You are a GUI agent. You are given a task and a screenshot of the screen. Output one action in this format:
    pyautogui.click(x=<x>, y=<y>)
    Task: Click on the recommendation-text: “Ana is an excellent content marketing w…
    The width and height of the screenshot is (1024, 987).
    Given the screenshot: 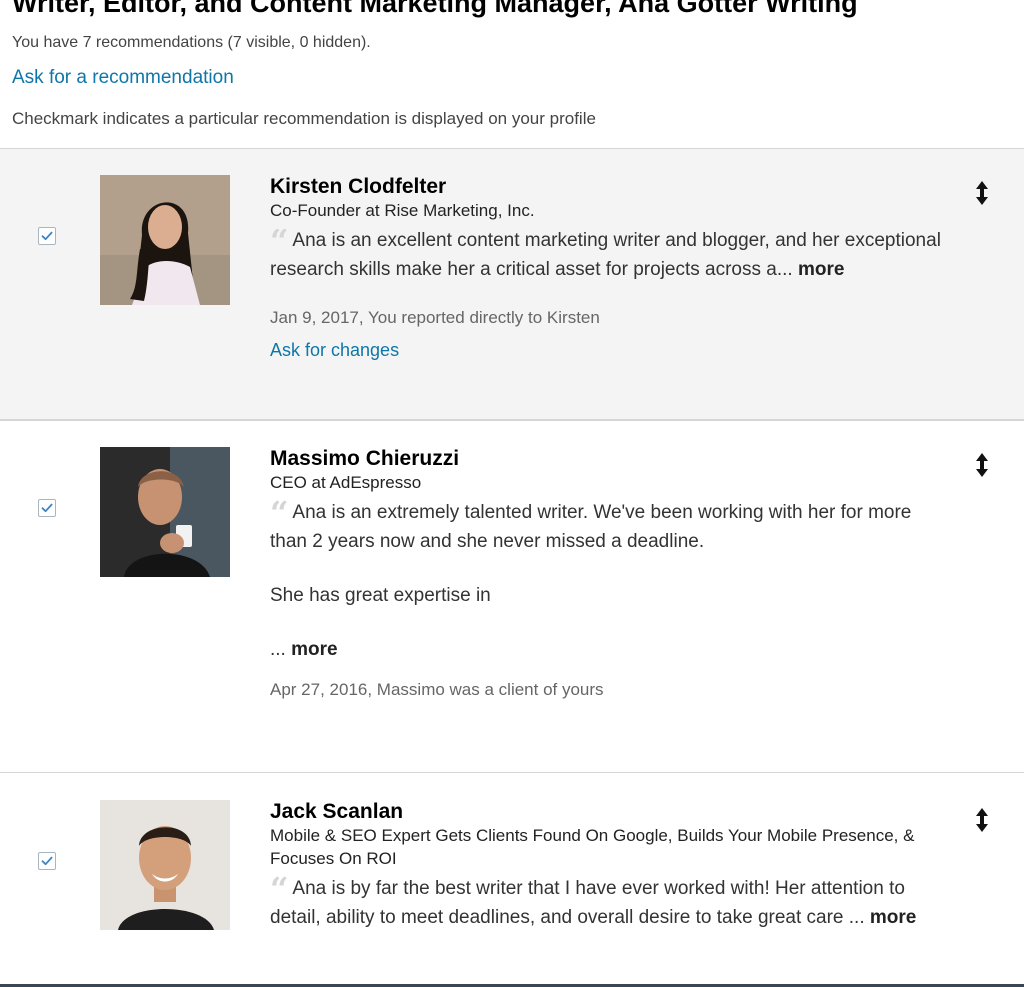 What is the action you would take?
    pyautogui.click(x=610, y=254)
    